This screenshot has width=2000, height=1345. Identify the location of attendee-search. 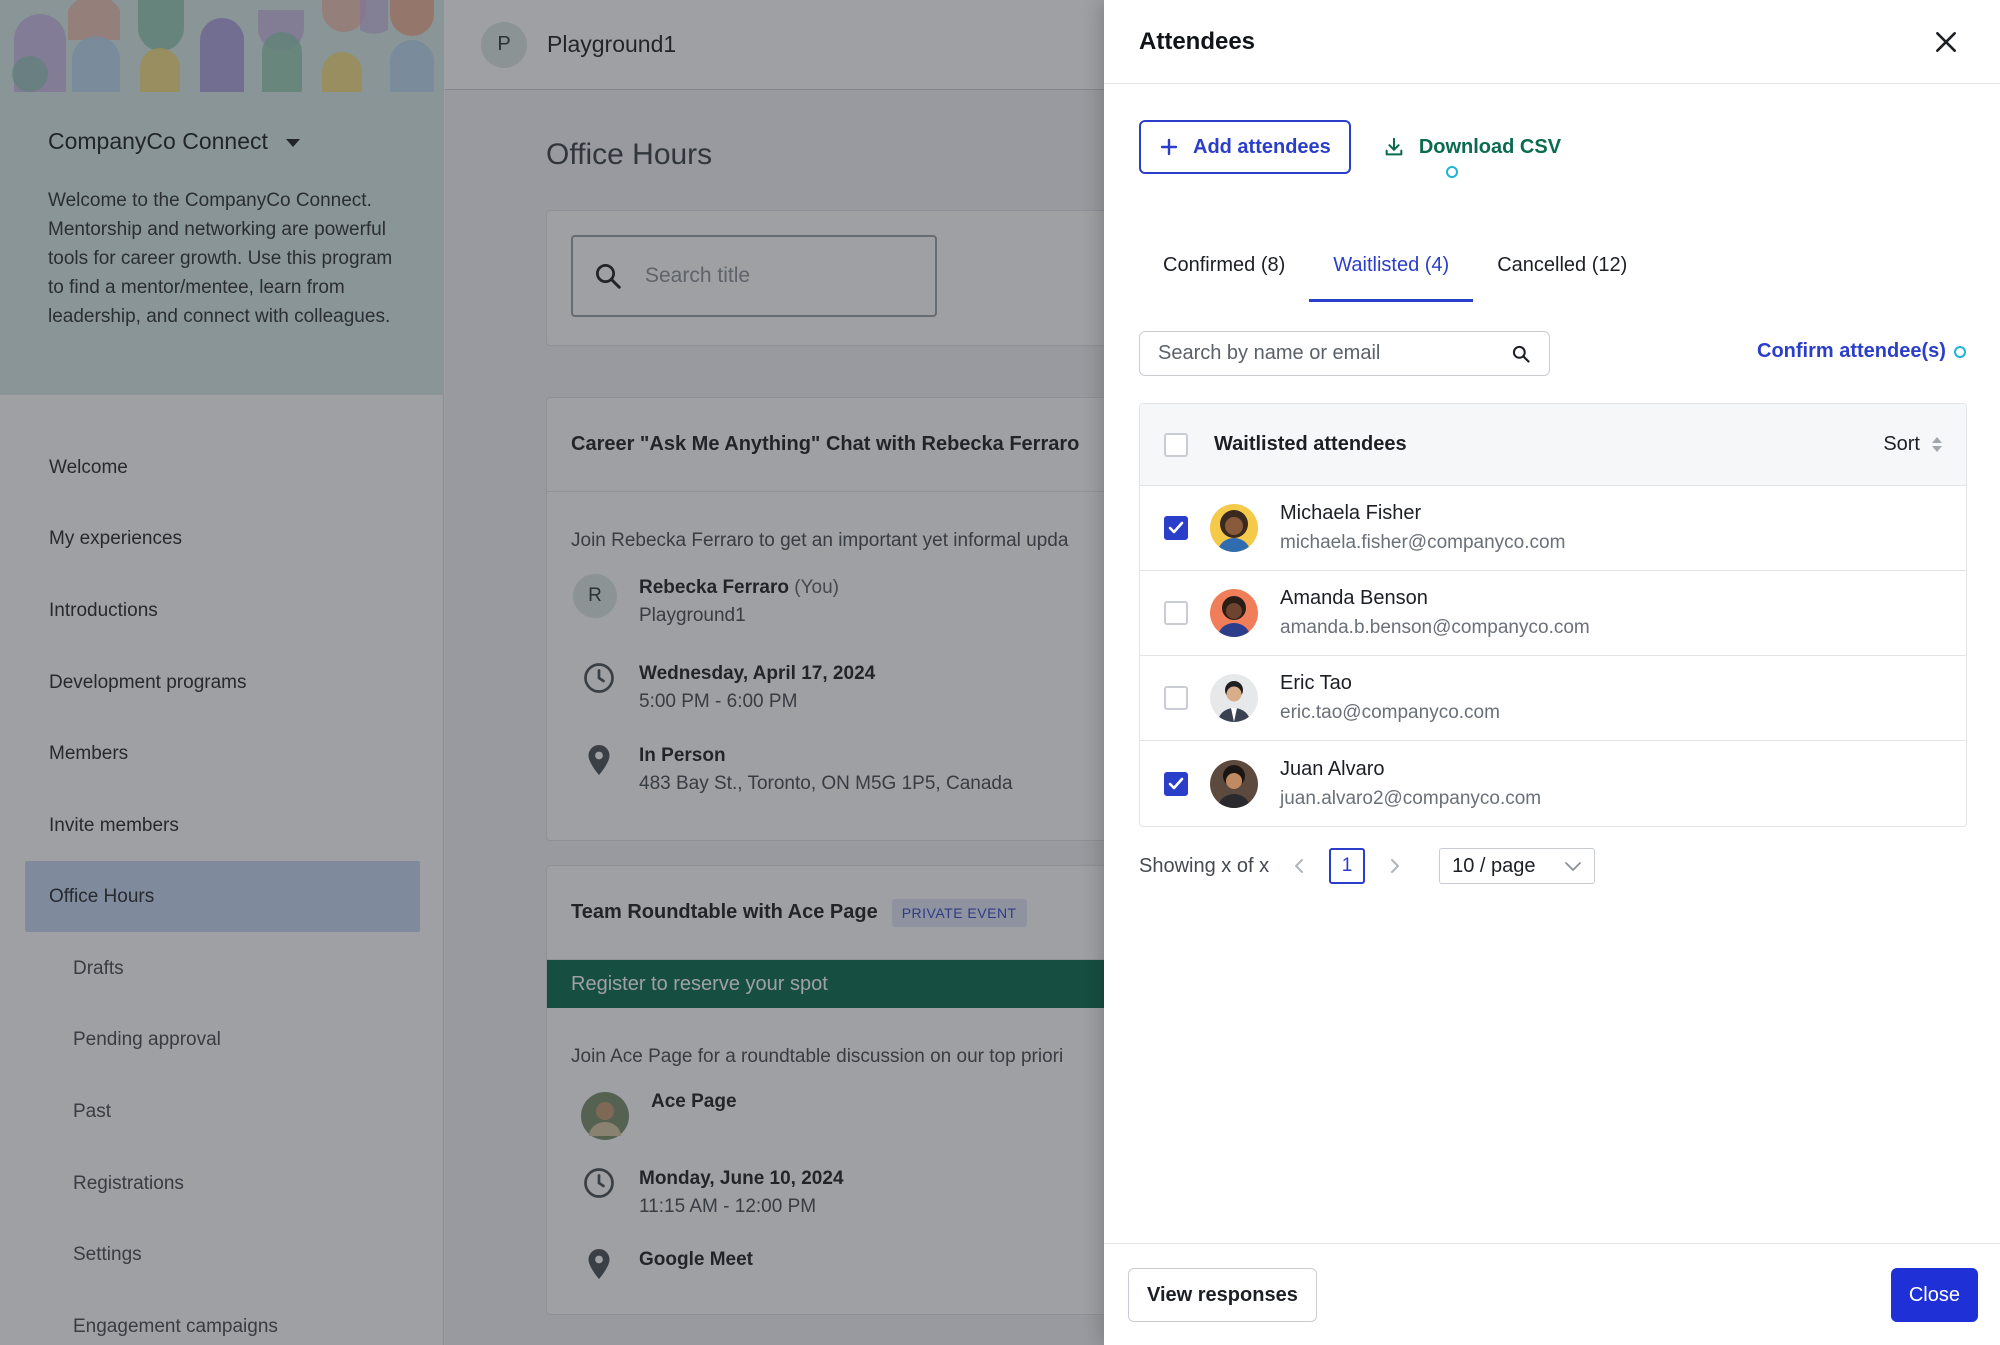
(1344, 353).